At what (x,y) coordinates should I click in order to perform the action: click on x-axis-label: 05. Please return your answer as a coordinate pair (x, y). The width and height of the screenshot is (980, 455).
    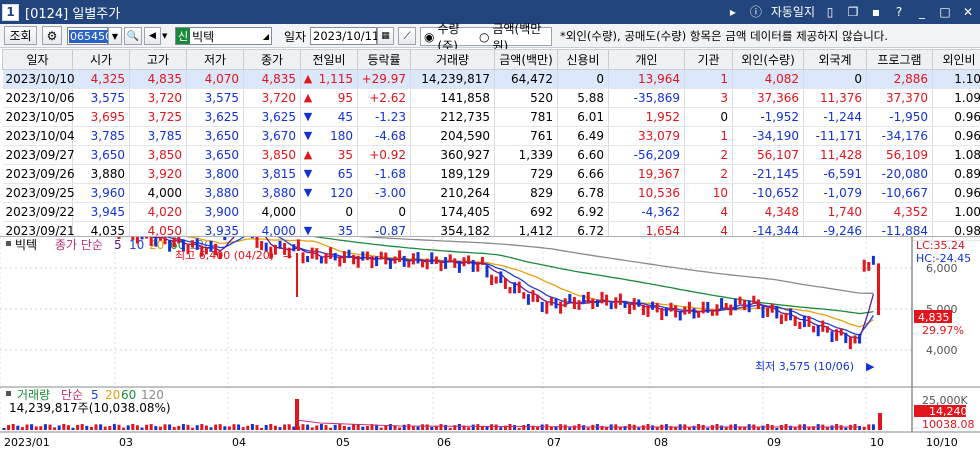
    Looking at the image, I should click on (343, 442).